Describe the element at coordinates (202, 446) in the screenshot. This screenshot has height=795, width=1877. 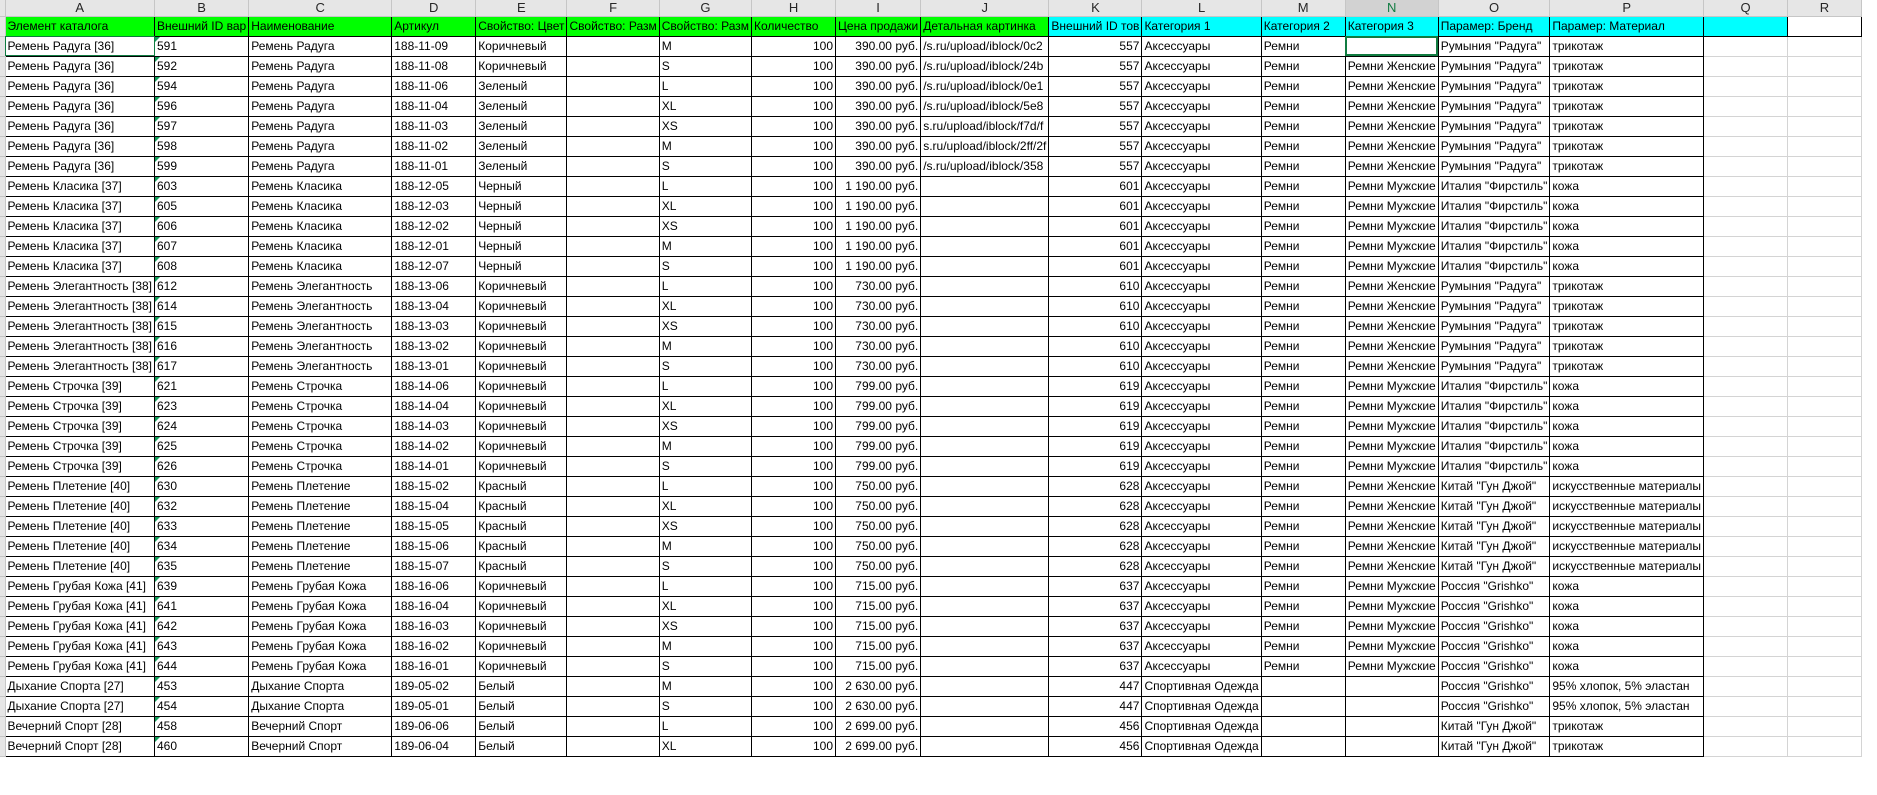
I see `cell-ext-id: 625` at that location.